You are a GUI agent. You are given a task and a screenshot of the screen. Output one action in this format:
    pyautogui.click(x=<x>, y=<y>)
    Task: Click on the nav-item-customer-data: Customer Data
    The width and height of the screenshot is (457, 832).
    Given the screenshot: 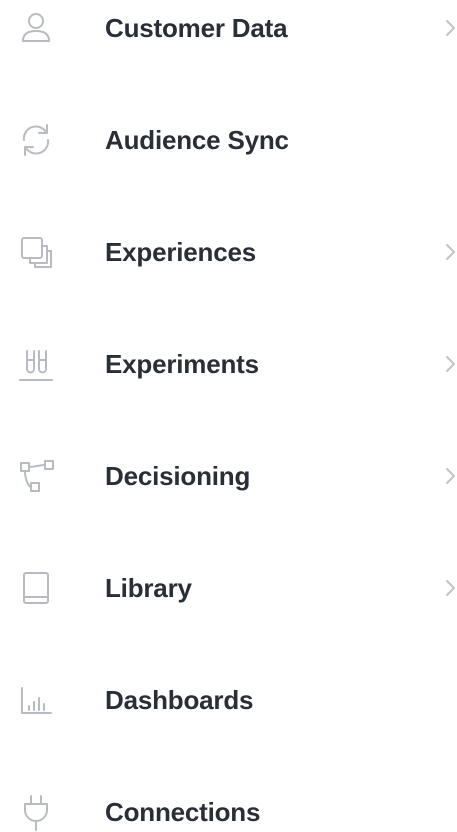 What is the action you would take?
    pyautogui.click(x=228, y=29)
    